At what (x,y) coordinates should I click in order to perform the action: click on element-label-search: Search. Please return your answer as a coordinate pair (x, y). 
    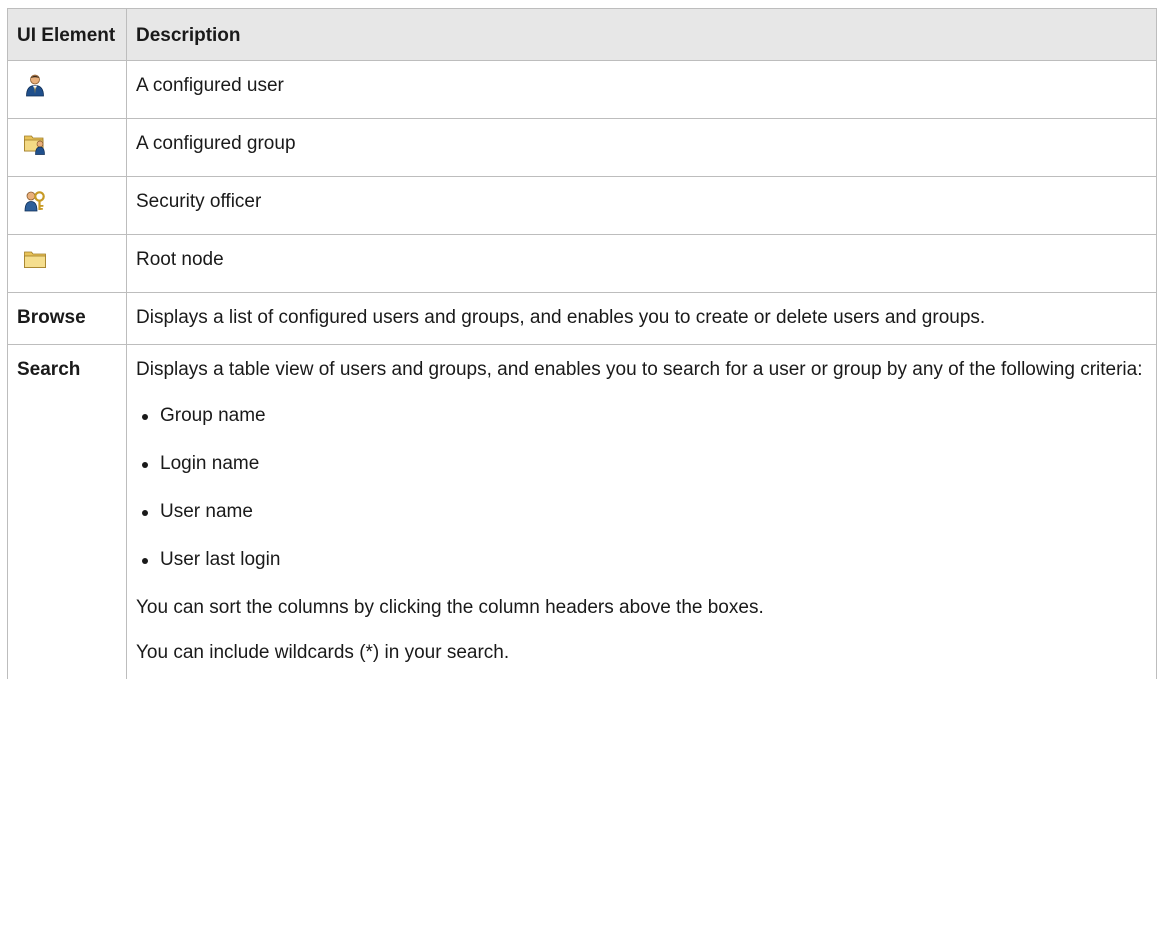
    Looking at the image, I should click on (67, 511).